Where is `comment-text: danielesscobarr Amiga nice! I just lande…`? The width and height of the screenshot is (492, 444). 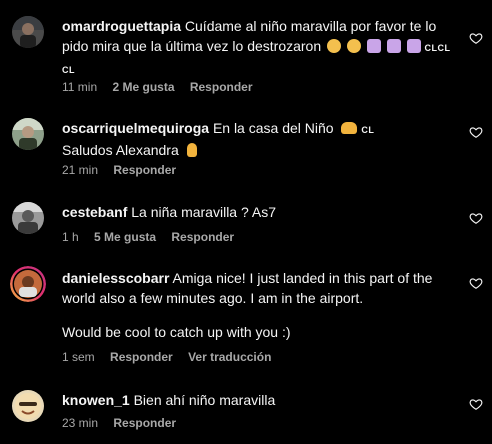
comment-text: danielesscobarr Amiga nice! I just lande… is located at coordinates (262, 305).